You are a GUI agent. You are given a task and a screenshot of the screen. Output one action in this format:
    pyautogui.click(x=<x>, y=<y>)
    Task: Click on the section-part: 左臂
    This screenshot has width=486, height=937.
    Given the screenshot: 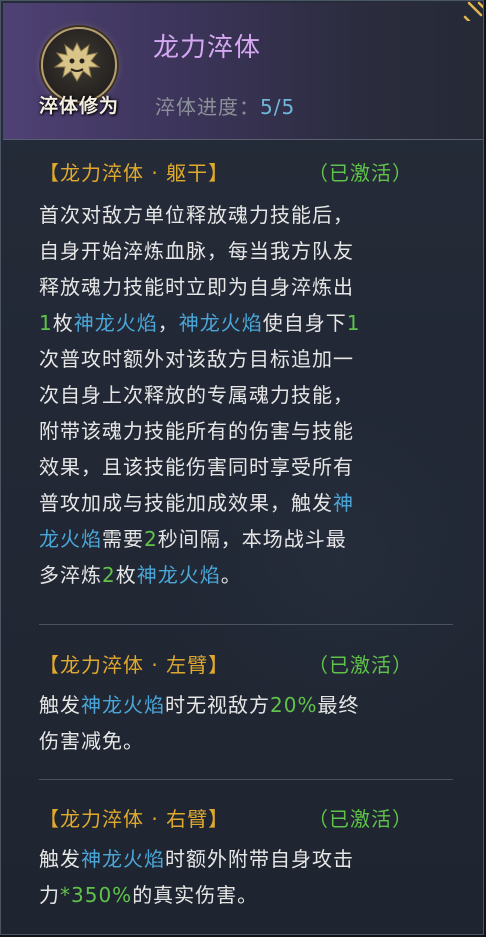 What is the action you would take?
    pyautogui.click(x=187, y=665)
    